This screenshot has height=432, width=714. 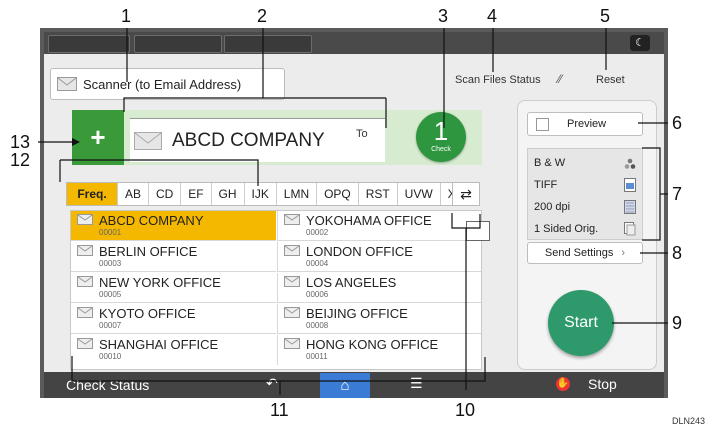 What do you see at coordinates (443, 16) in the screenshot?
I see `callout-number: 3` at bounding box center [443, 16].